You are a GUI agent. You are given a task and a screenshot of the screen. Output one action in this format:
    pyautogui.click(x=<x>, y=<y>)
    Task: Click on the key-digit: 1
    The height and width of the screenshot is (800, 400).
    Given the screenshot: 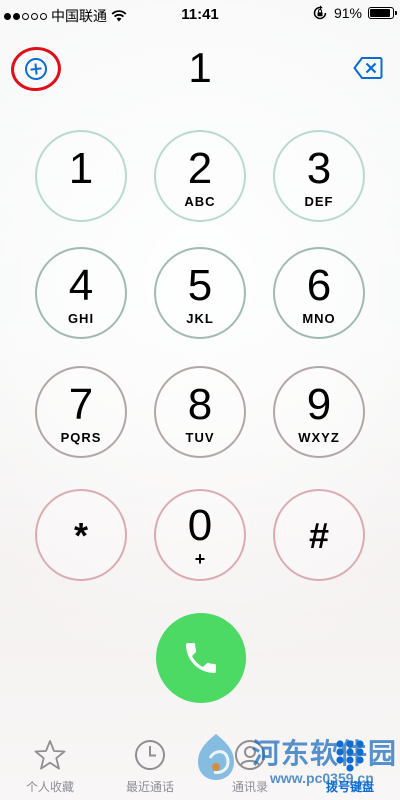 What is the action you would take?
    pyautogui.click(x=81, y=168)
    